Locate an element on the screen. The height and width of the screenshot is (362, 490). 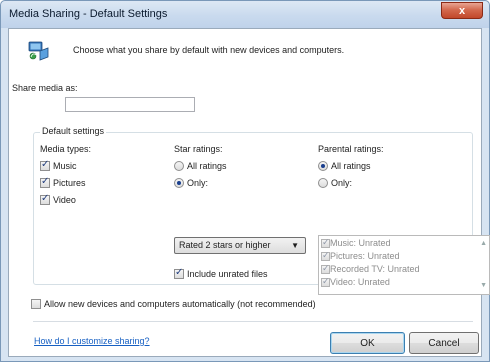
media-music-checkbox: Music is located at coordinates (58, 165).